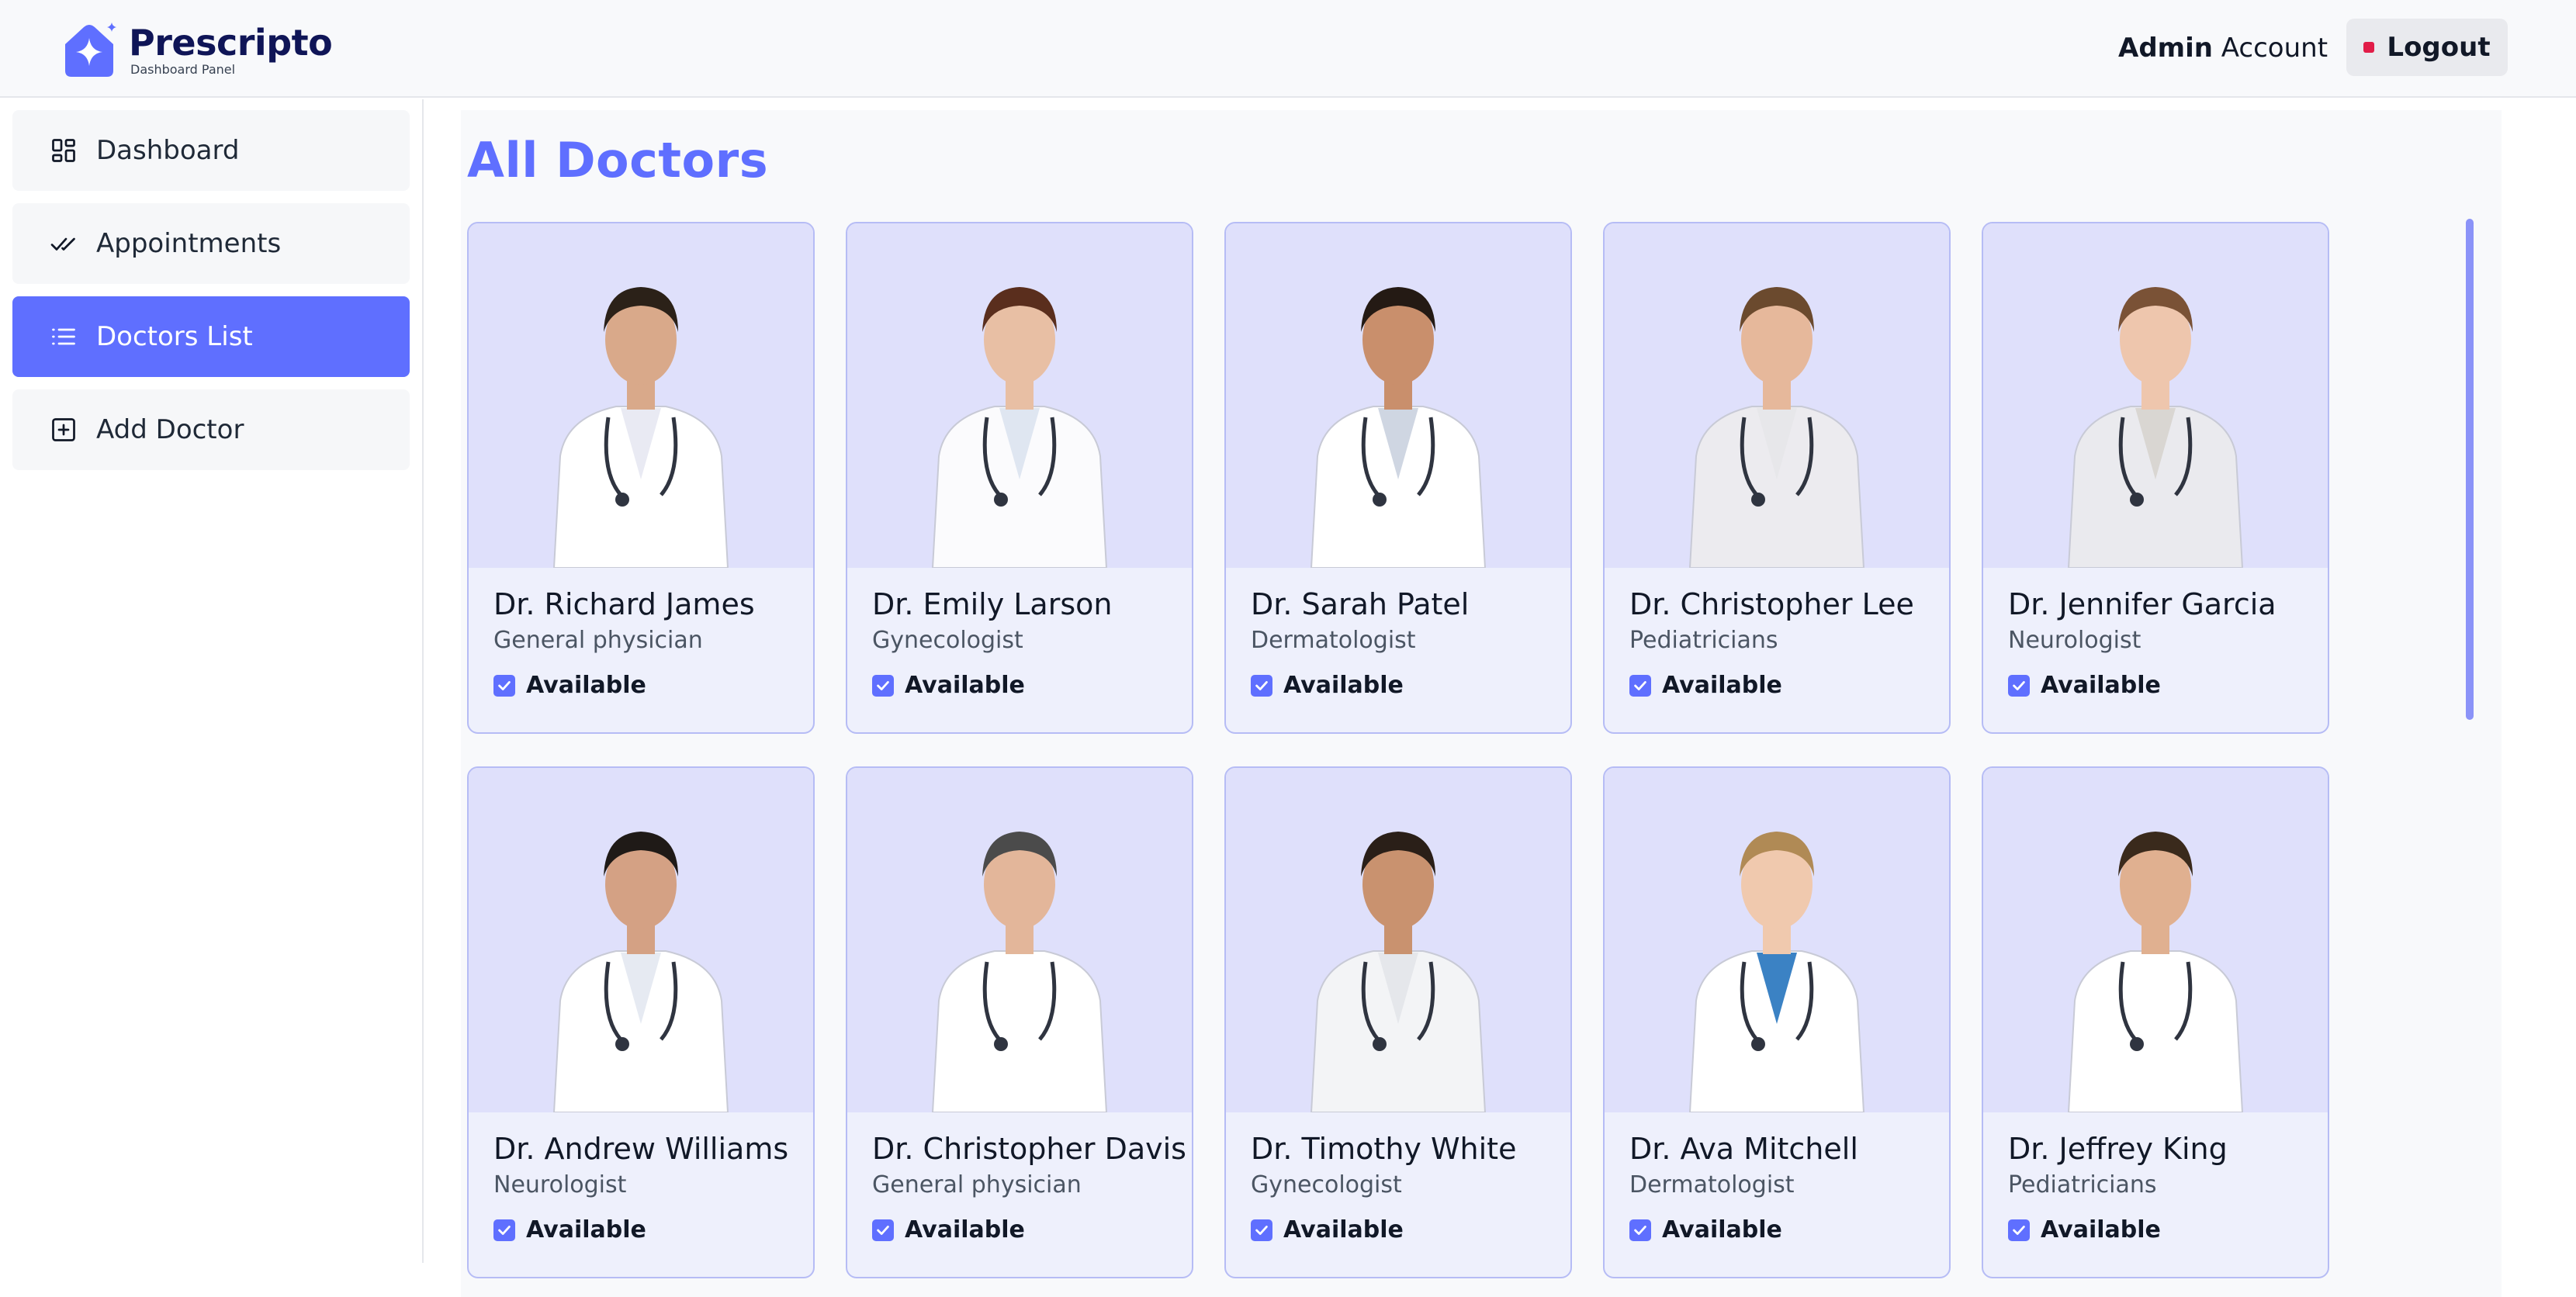 Image resolution: width=2576 pixels, height=1297 pixels. What do you see at coordinates (2118, 1149) in the screenshot?
I see `doctor-name: Dr. Jeffrey King` at bounding box center [2118, 1149].